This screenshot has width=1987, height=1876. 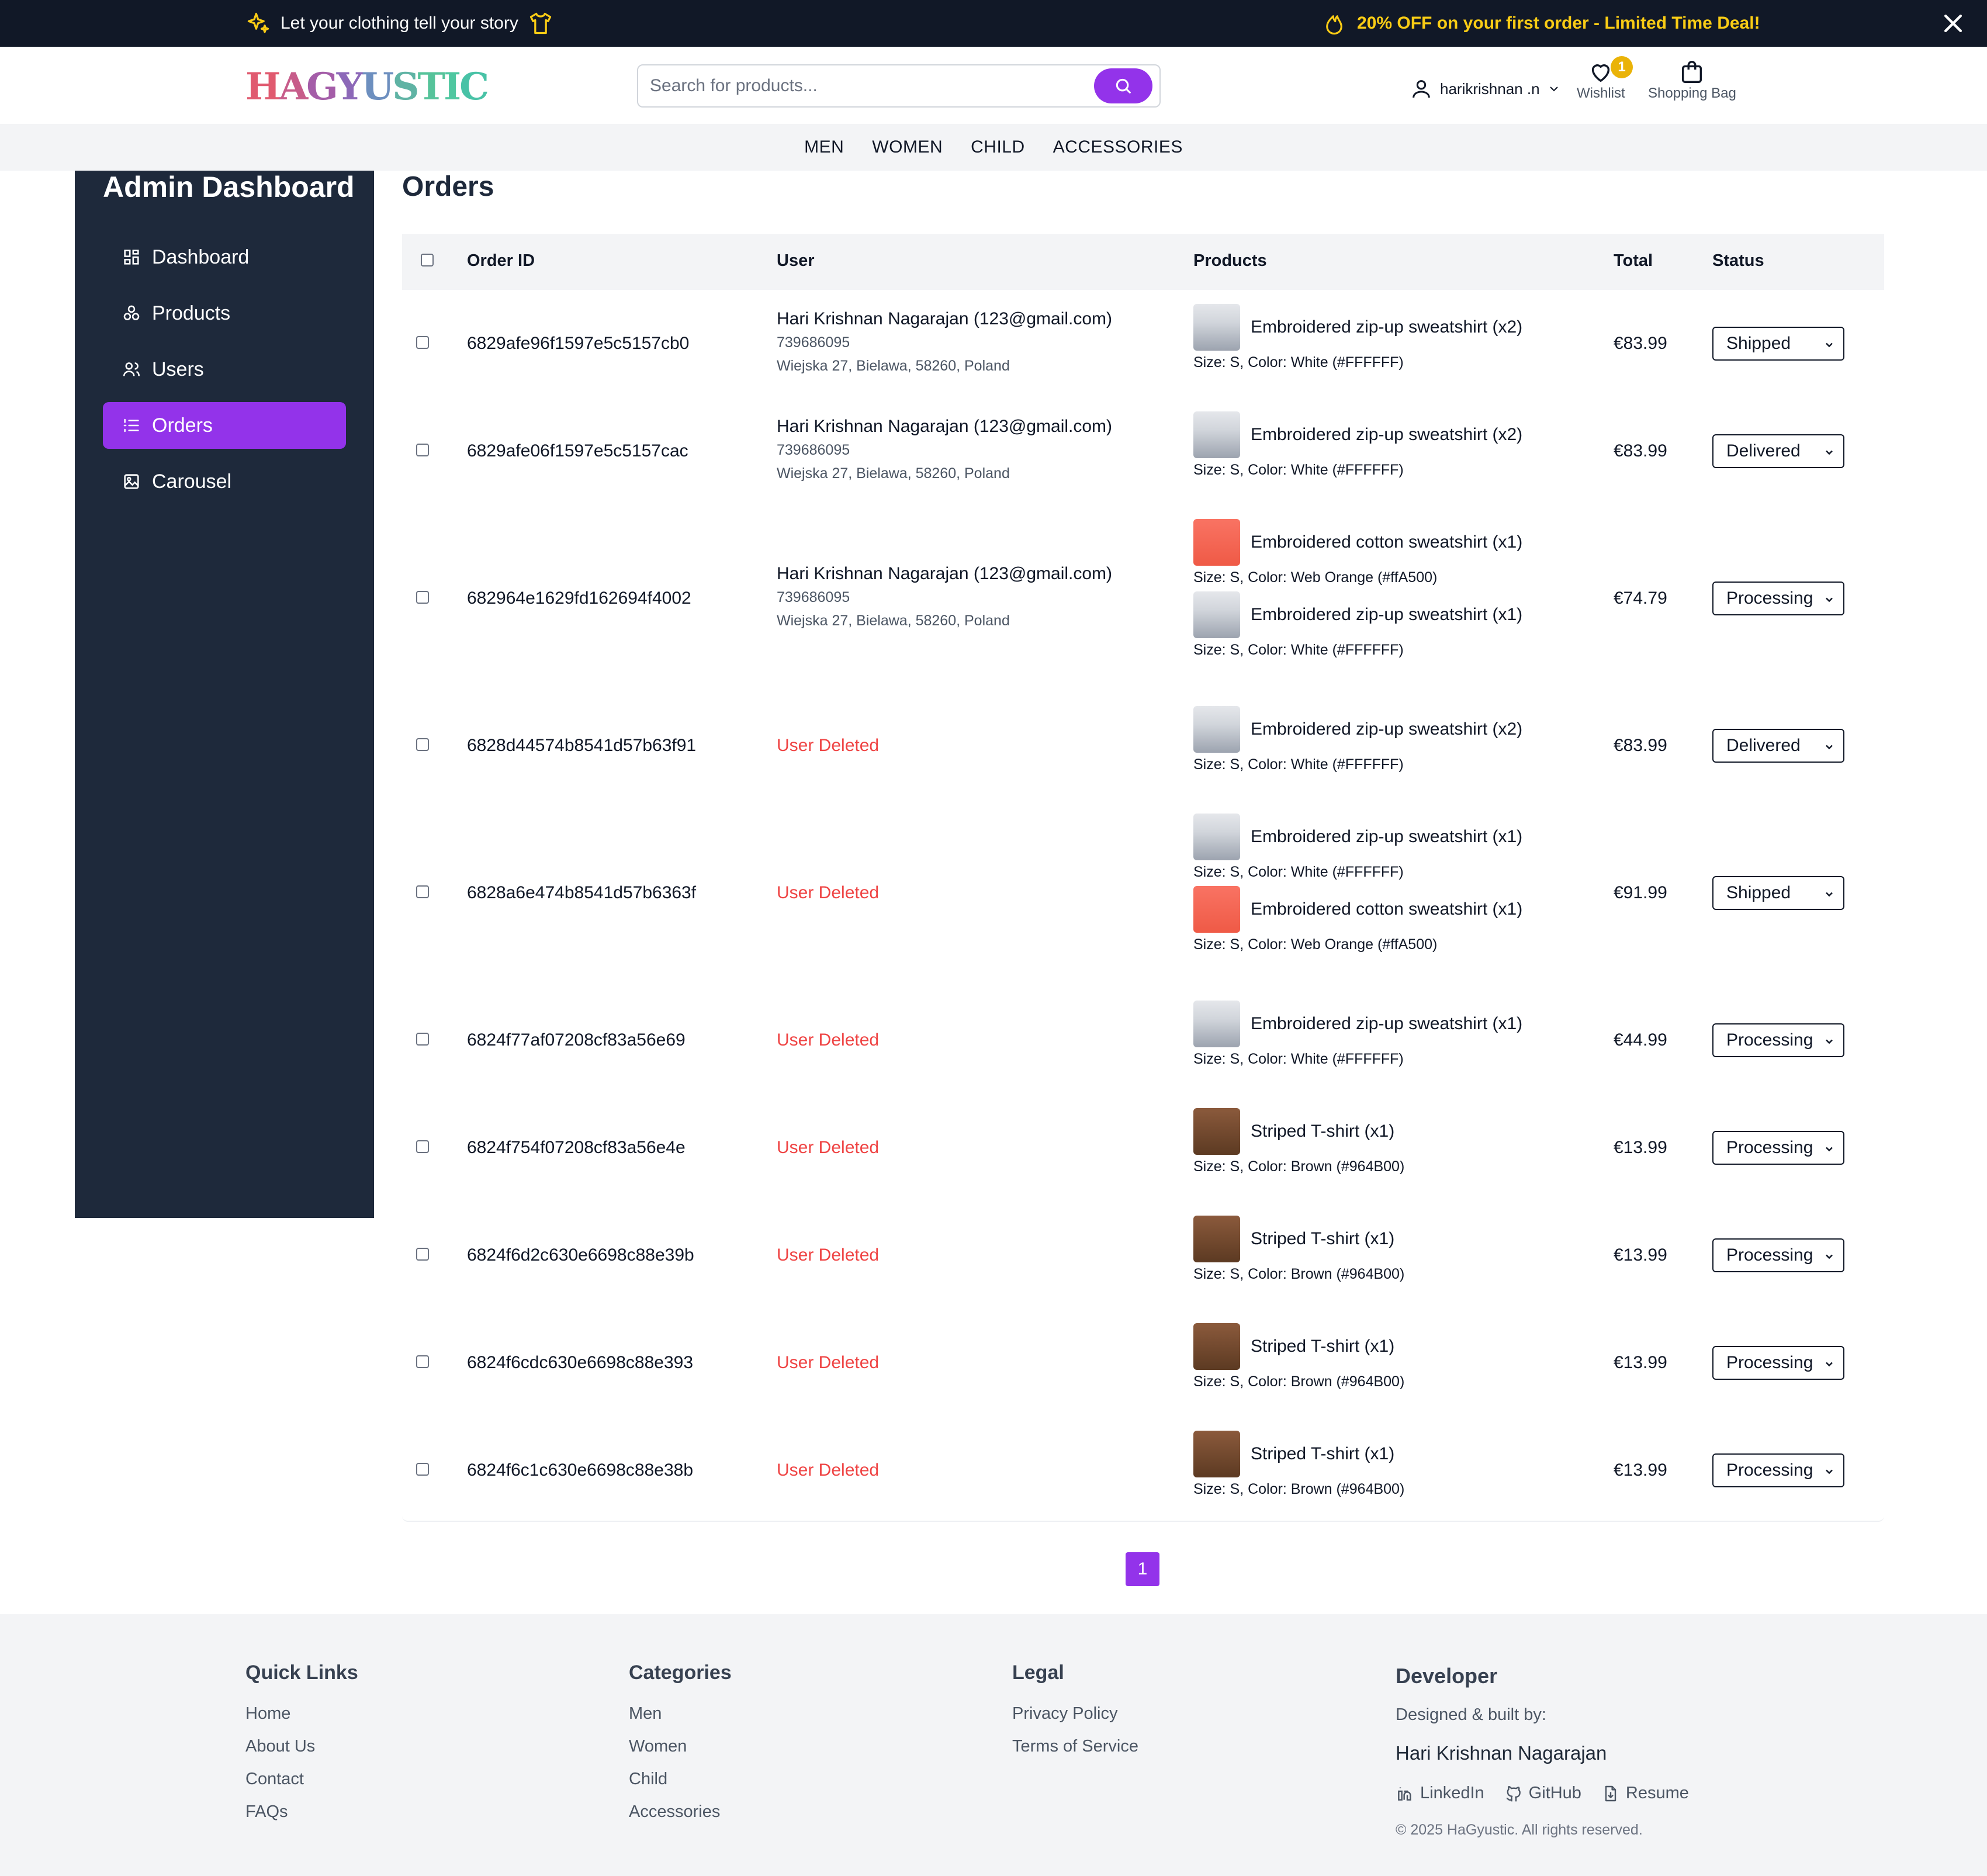 I want to click on order-total: €74.79, so click(x=1640, y=598).